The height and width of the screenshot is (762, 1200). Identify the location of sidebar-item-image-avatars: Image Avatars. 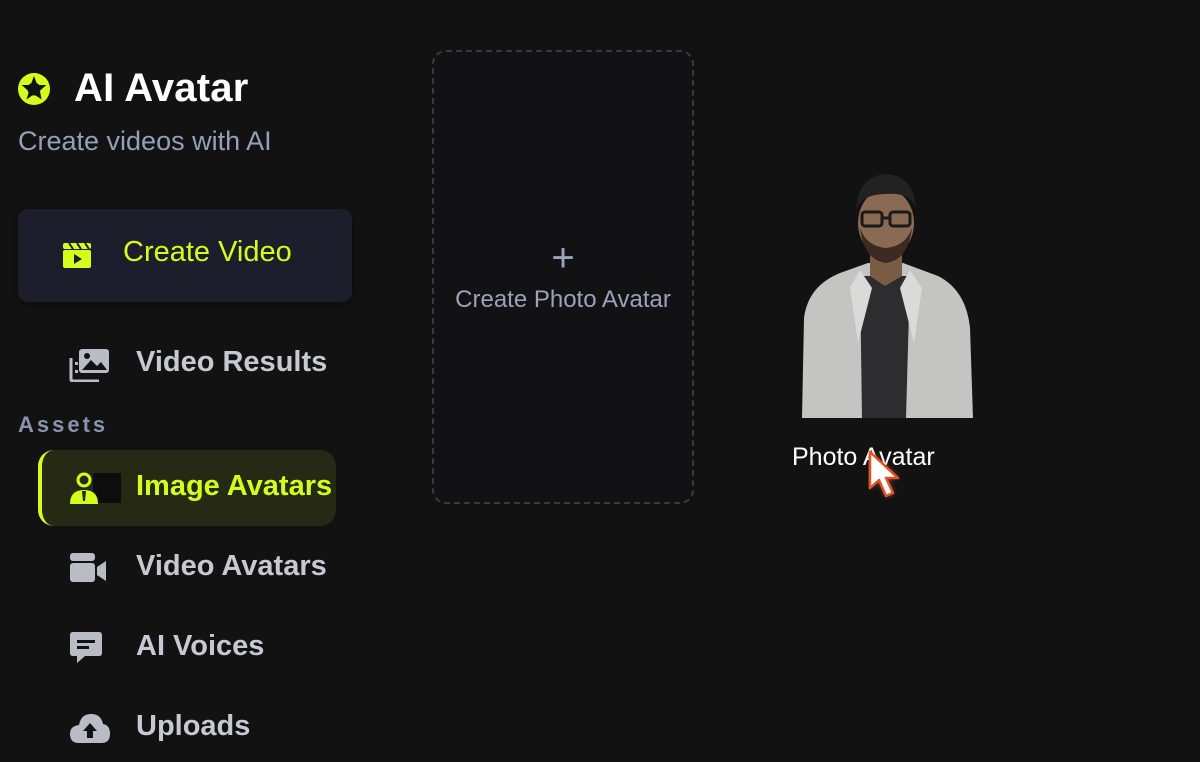
(200, 487).